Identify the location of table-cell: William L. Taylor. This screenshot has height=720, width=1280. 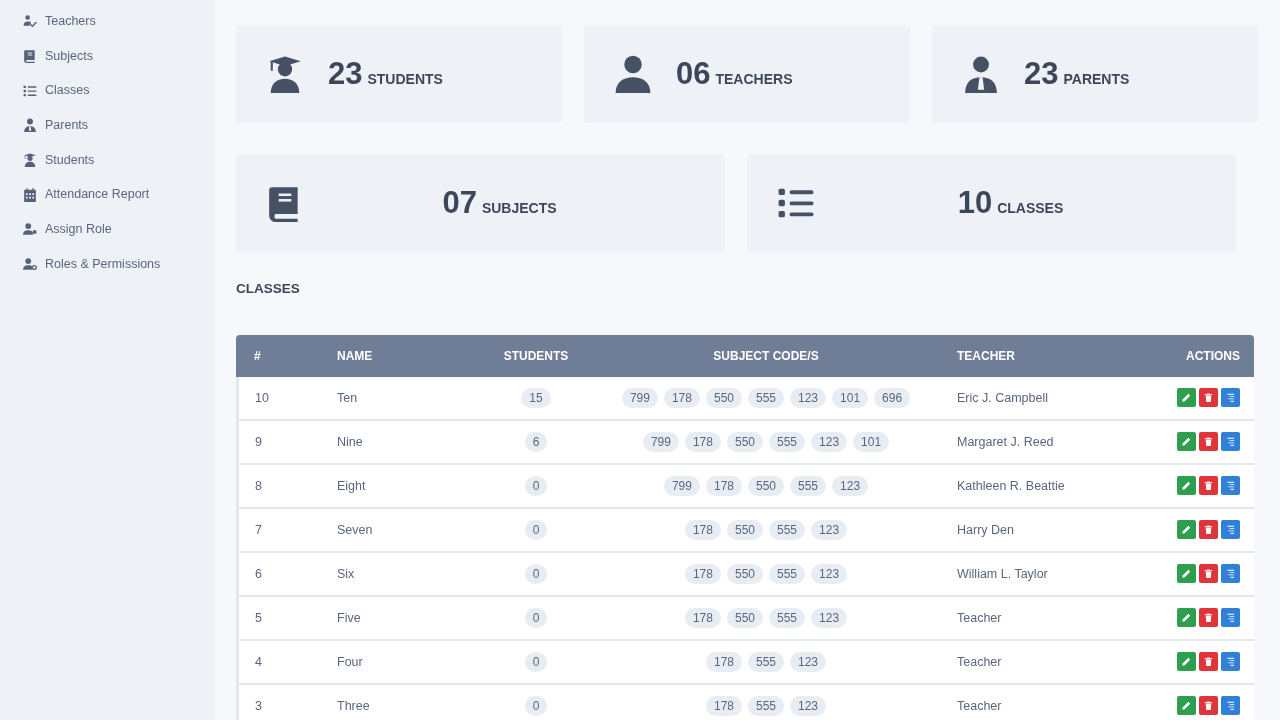
(1041, 575).